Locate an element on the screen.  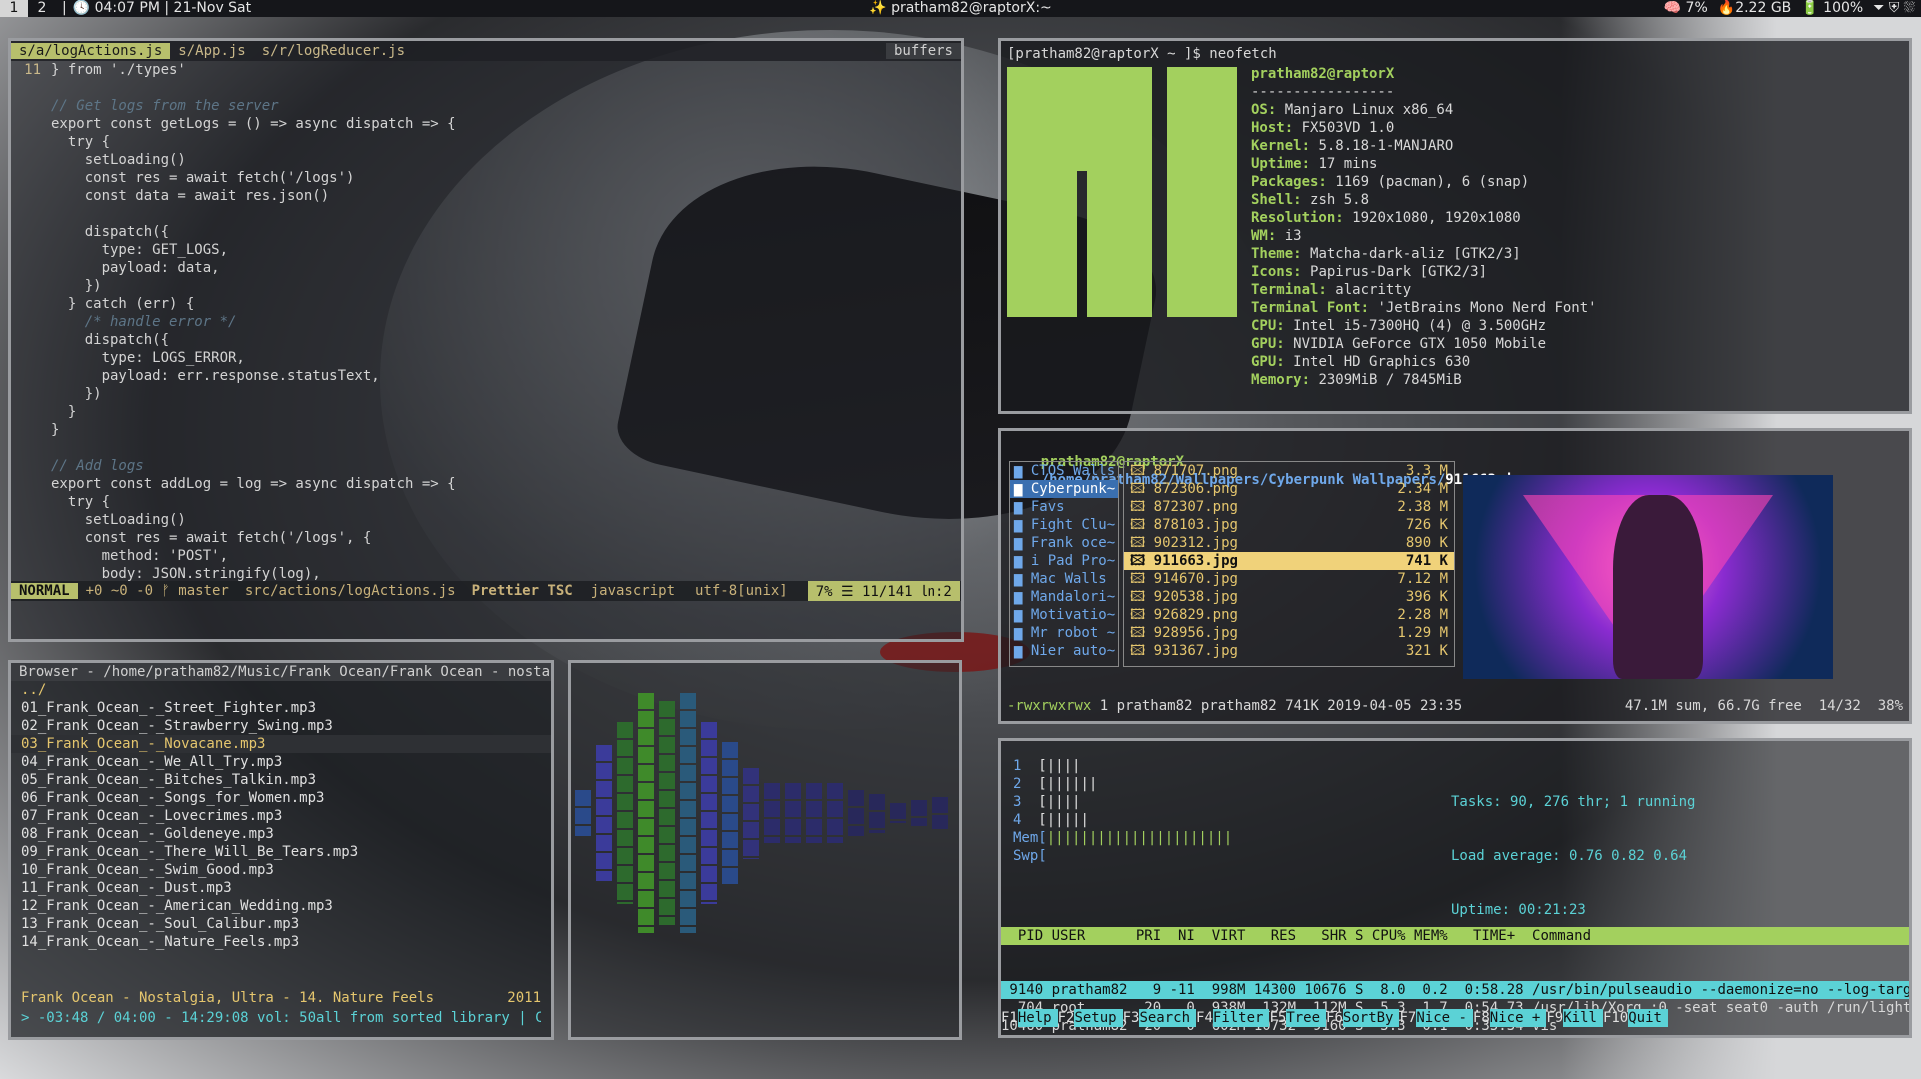
directory-item: ▆ CTOS Walls is located at coordinates (1064, 471).